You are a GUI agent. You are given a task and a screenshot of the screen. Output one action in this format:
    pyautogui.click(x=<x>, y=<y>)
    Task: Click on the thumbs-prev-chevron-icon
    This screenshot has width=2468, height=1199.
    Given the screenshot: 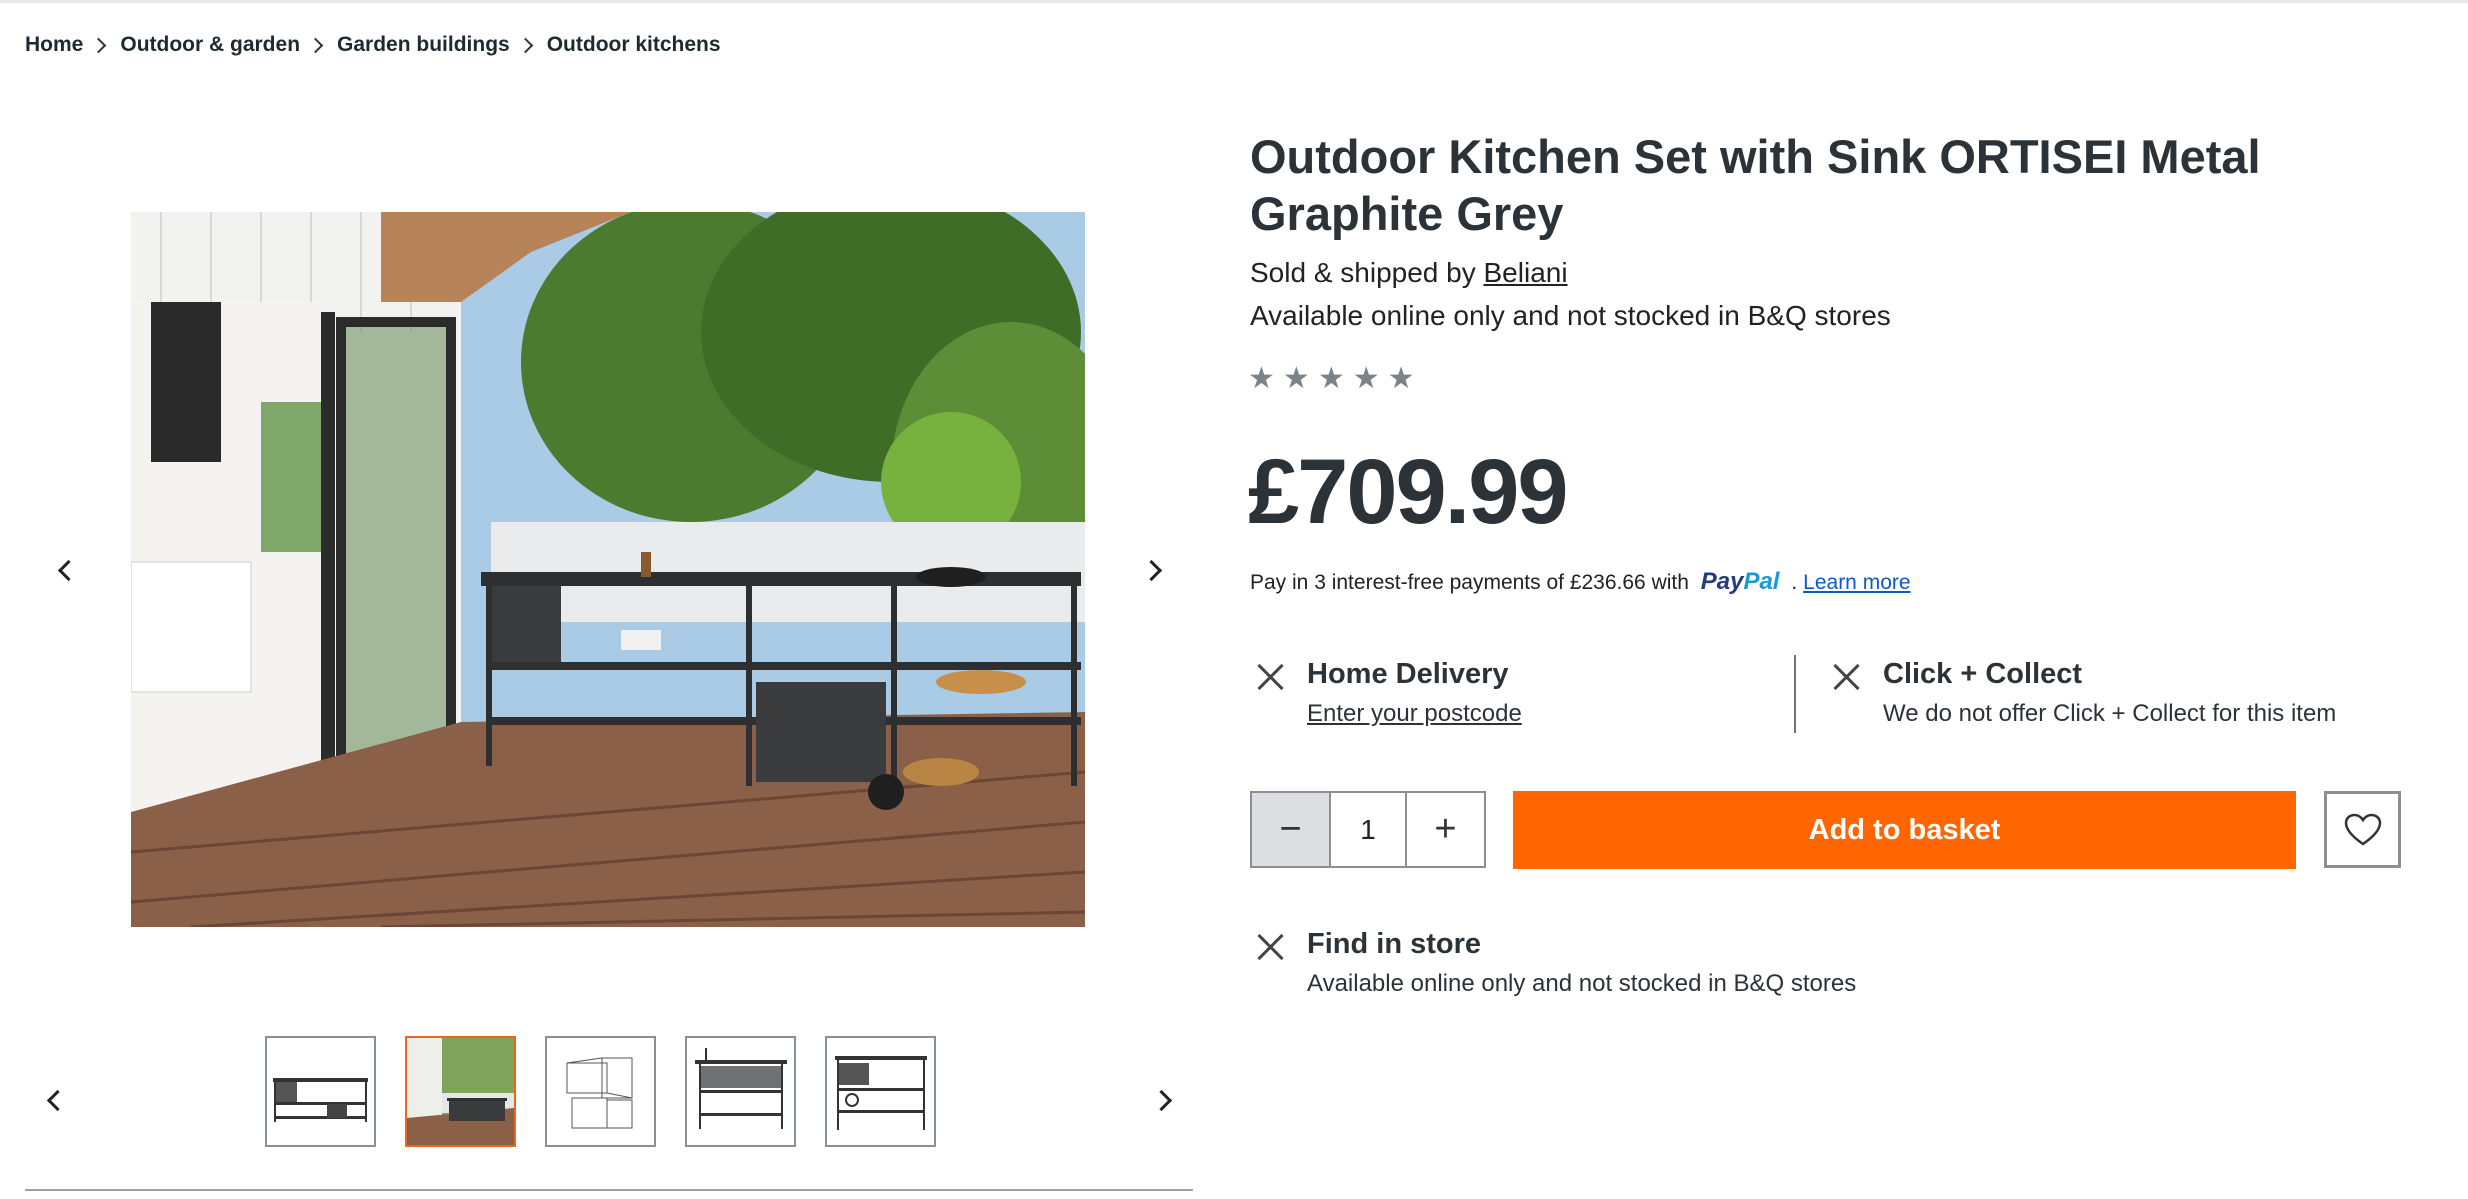 What is the action you would take?
    pyautogui.click(x=54, y=1100)
    